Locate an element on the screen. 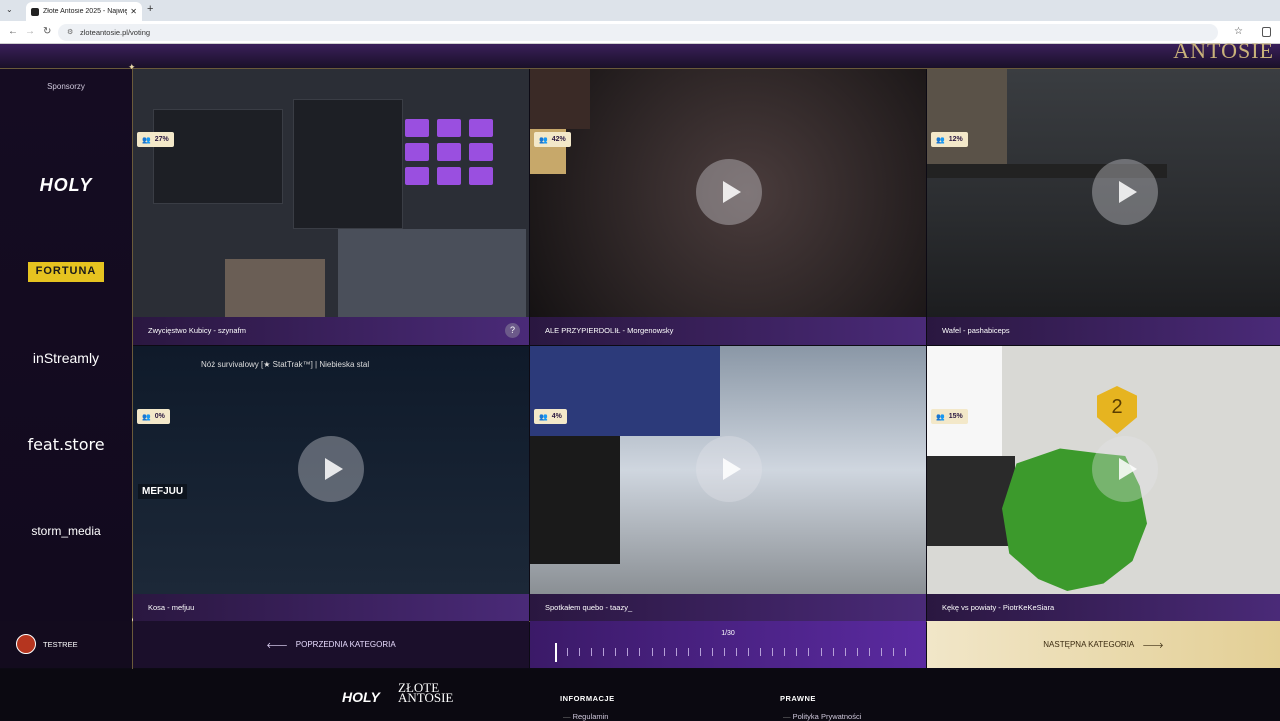  video-card: 👥 12% Wafel - pashabiceps is located at coordinates (1103, 207).